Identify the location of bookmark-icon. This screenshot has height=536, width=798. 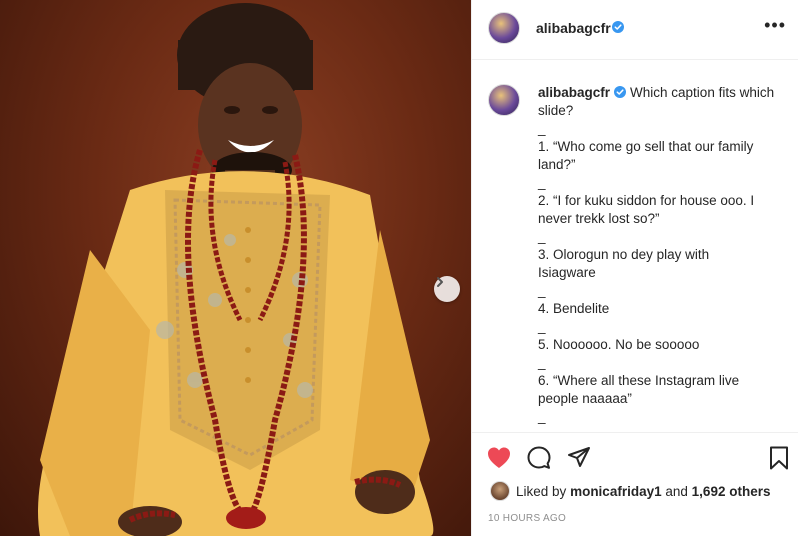
(779, 458).